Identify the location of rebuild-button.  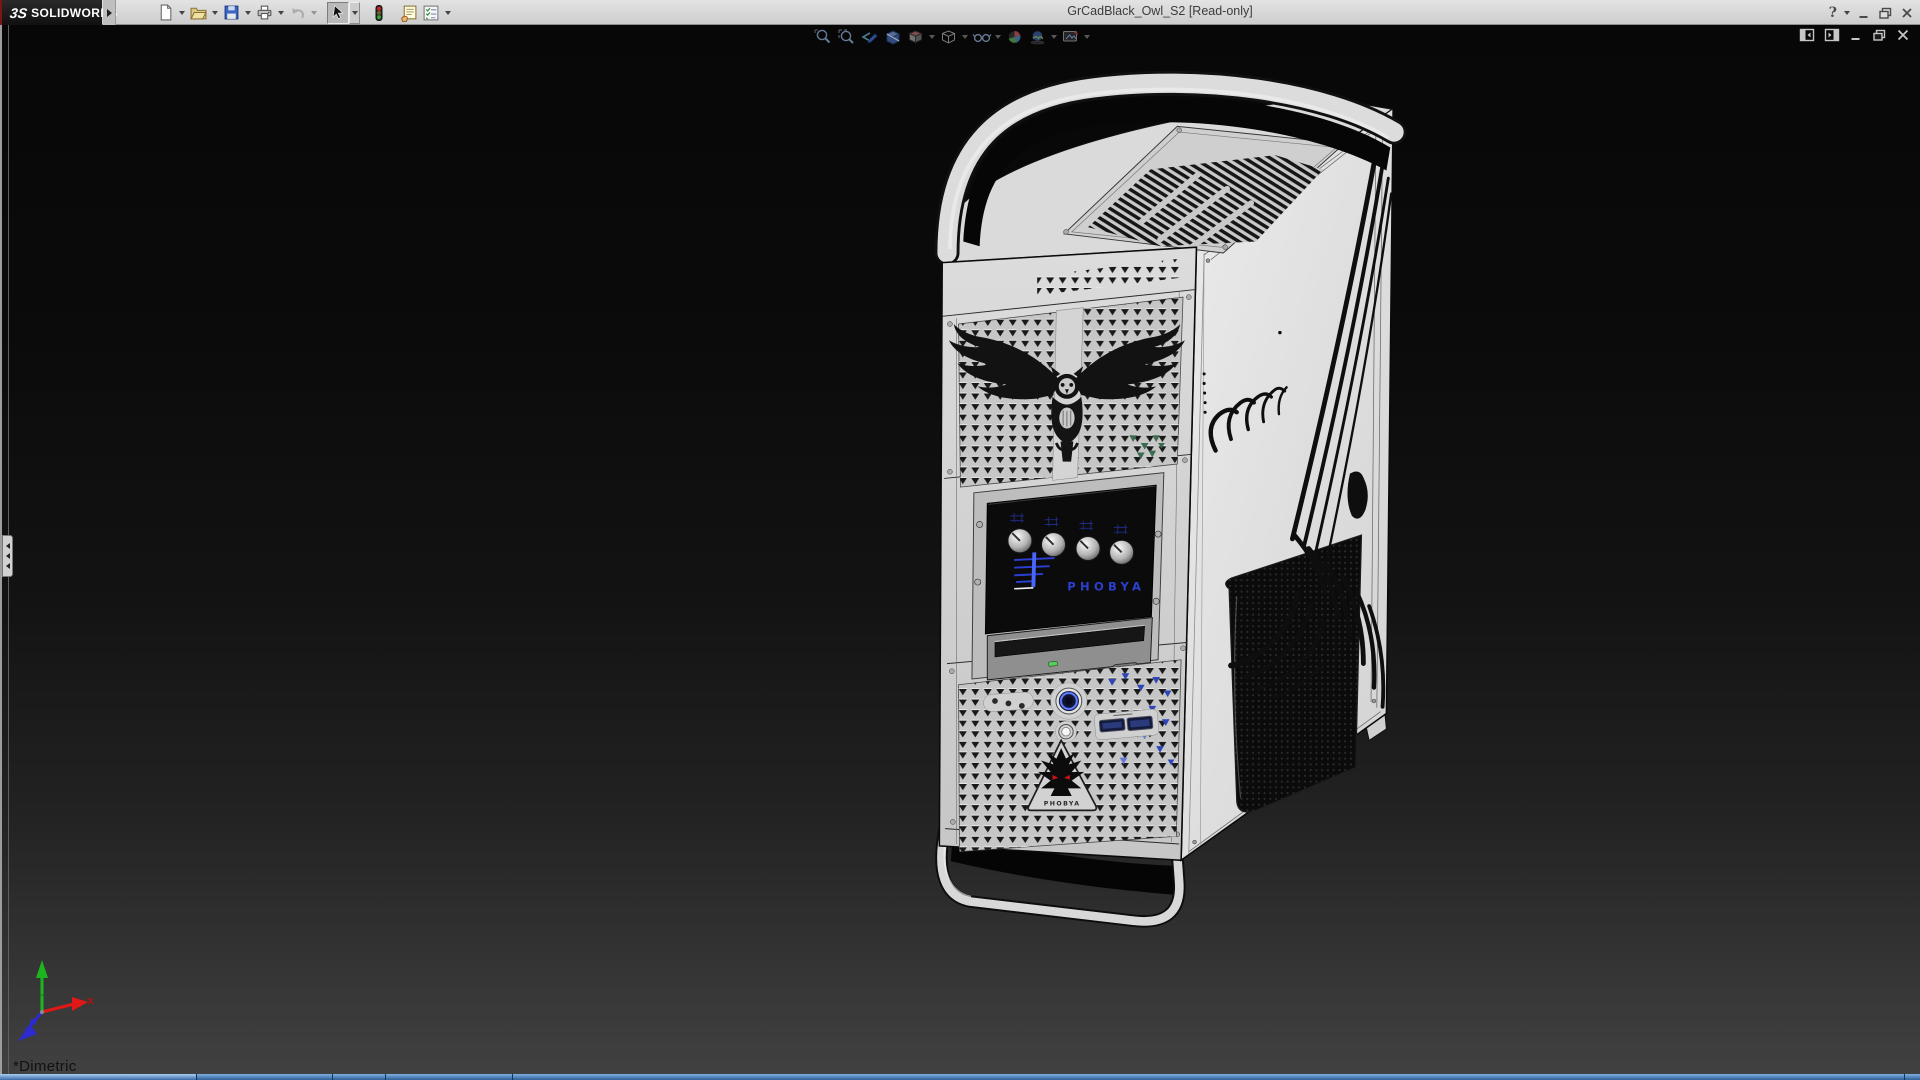
(379, 13).